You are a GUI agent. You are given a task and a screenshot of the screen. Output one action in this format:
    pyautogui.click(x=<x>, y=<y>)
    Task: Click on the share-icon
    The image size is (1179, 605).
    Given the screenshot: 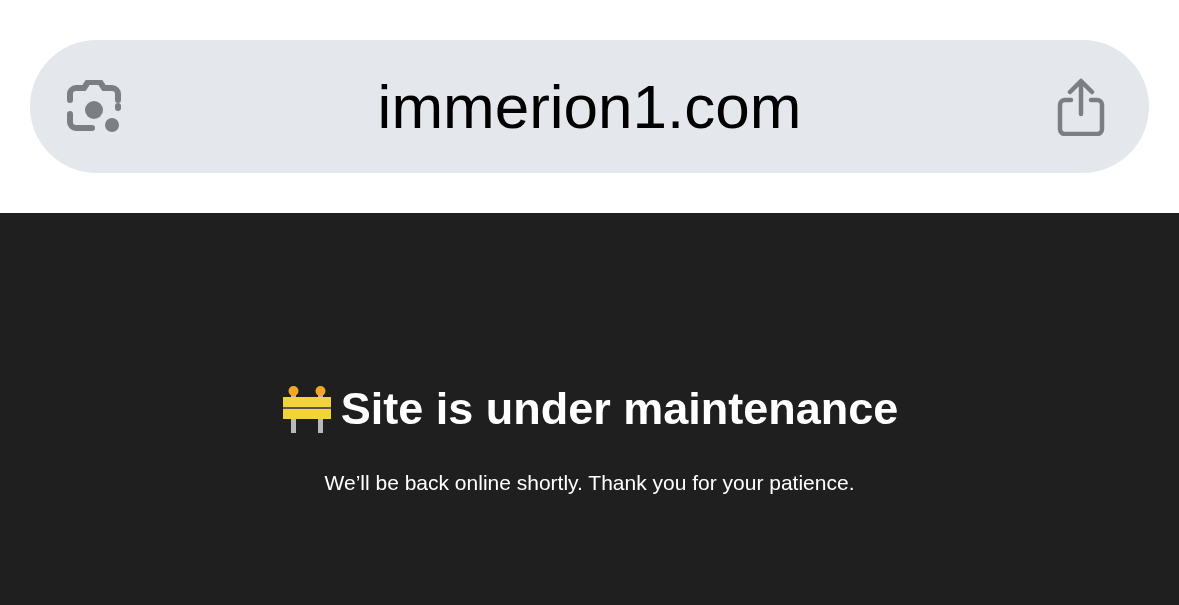 What is the action you would take?
    pyautogui.click(x=1081, y=106)
    